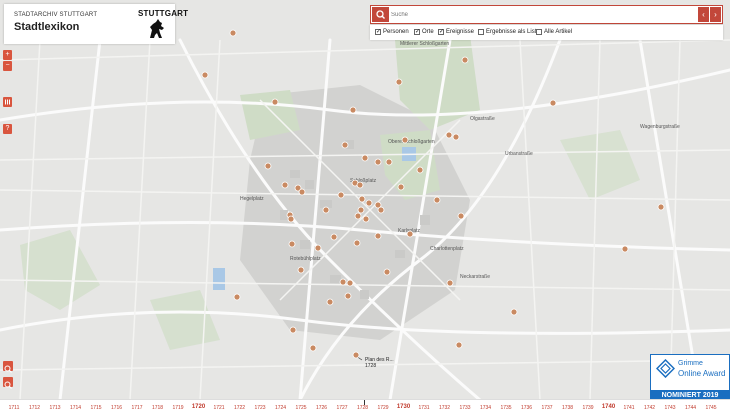 This screenshot has width=730, height=416. Describe the element at coordinates (690, 408) in the screenshot. I see `timeline-year: 1744` at that location.